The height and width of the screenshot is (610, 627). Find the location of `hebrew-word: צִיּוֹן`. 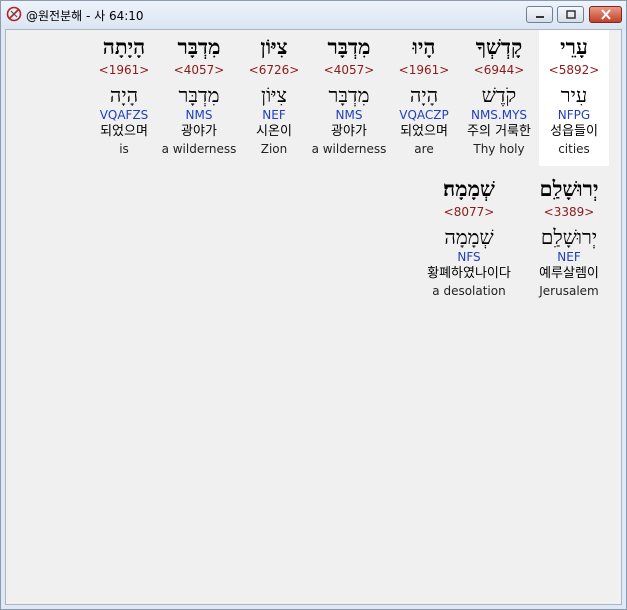

hebrew-word: צִיּוֹן is located at coordinates (274, 46).